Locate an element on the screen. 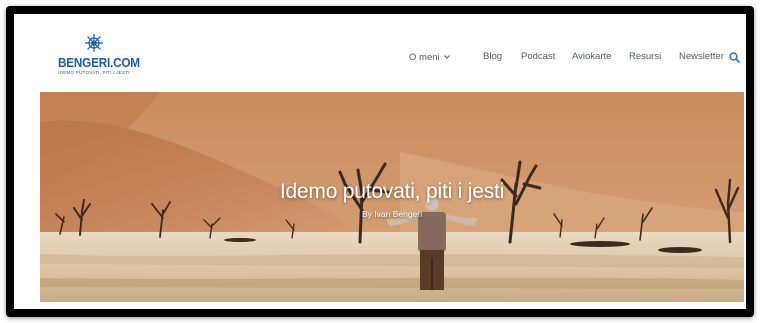 The height and width of the screenshot is (323, 762). nav-item-resursi: Resursi is located at coordinates (645, 56).